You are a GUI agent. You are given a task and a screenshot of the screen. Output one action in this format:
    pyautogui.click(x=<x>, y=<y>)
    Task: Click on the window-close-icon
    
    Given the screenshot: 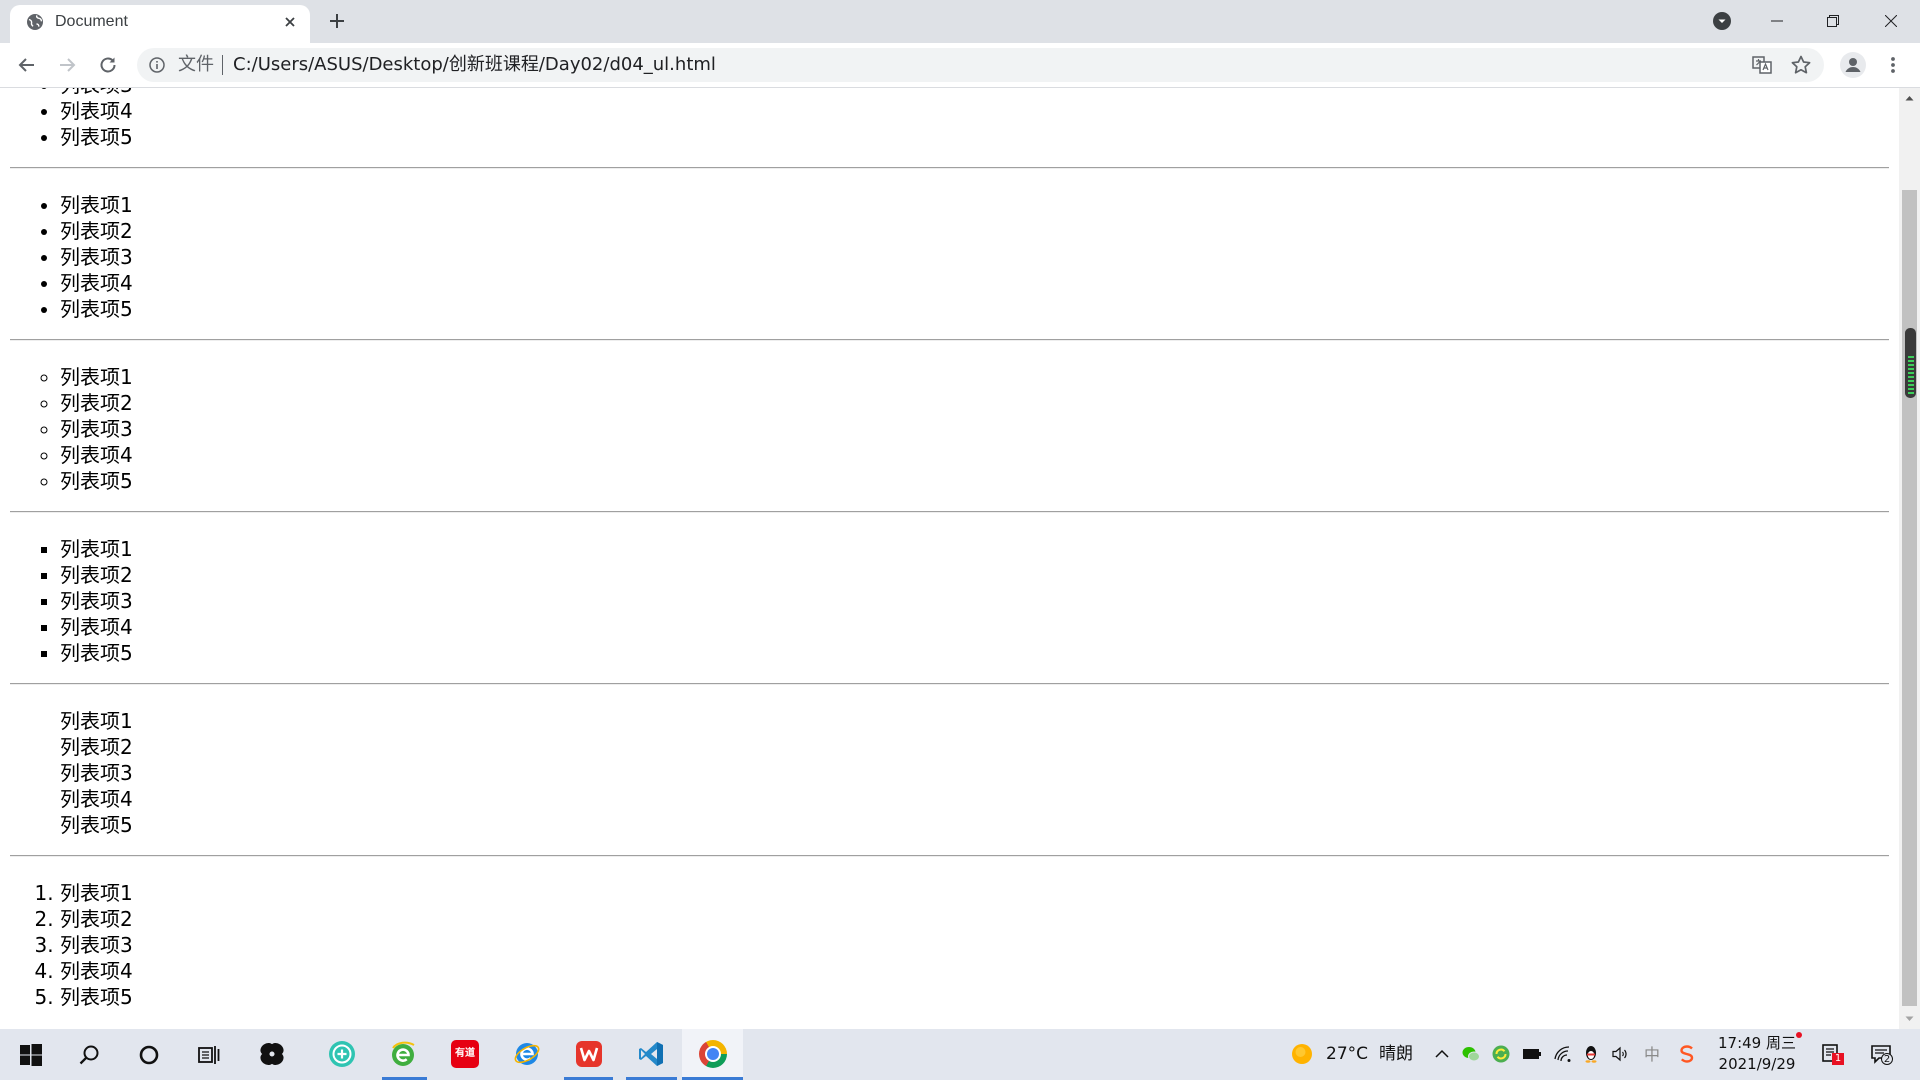 What is the action you would take?
    pyautogui.click(x=1891, y=21)
    